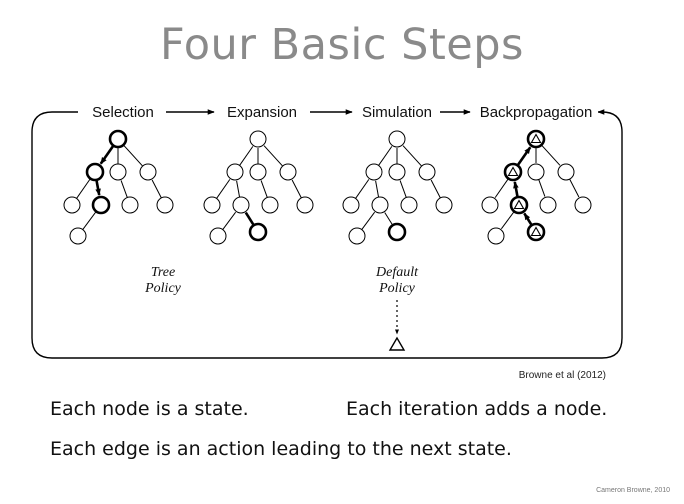 This screenshot has width=684, height=504. What do you see at coordinates (397, 288) in the screenshot?
I see `default-policy-label-line2: Policy` at bounding box center [397, 288].